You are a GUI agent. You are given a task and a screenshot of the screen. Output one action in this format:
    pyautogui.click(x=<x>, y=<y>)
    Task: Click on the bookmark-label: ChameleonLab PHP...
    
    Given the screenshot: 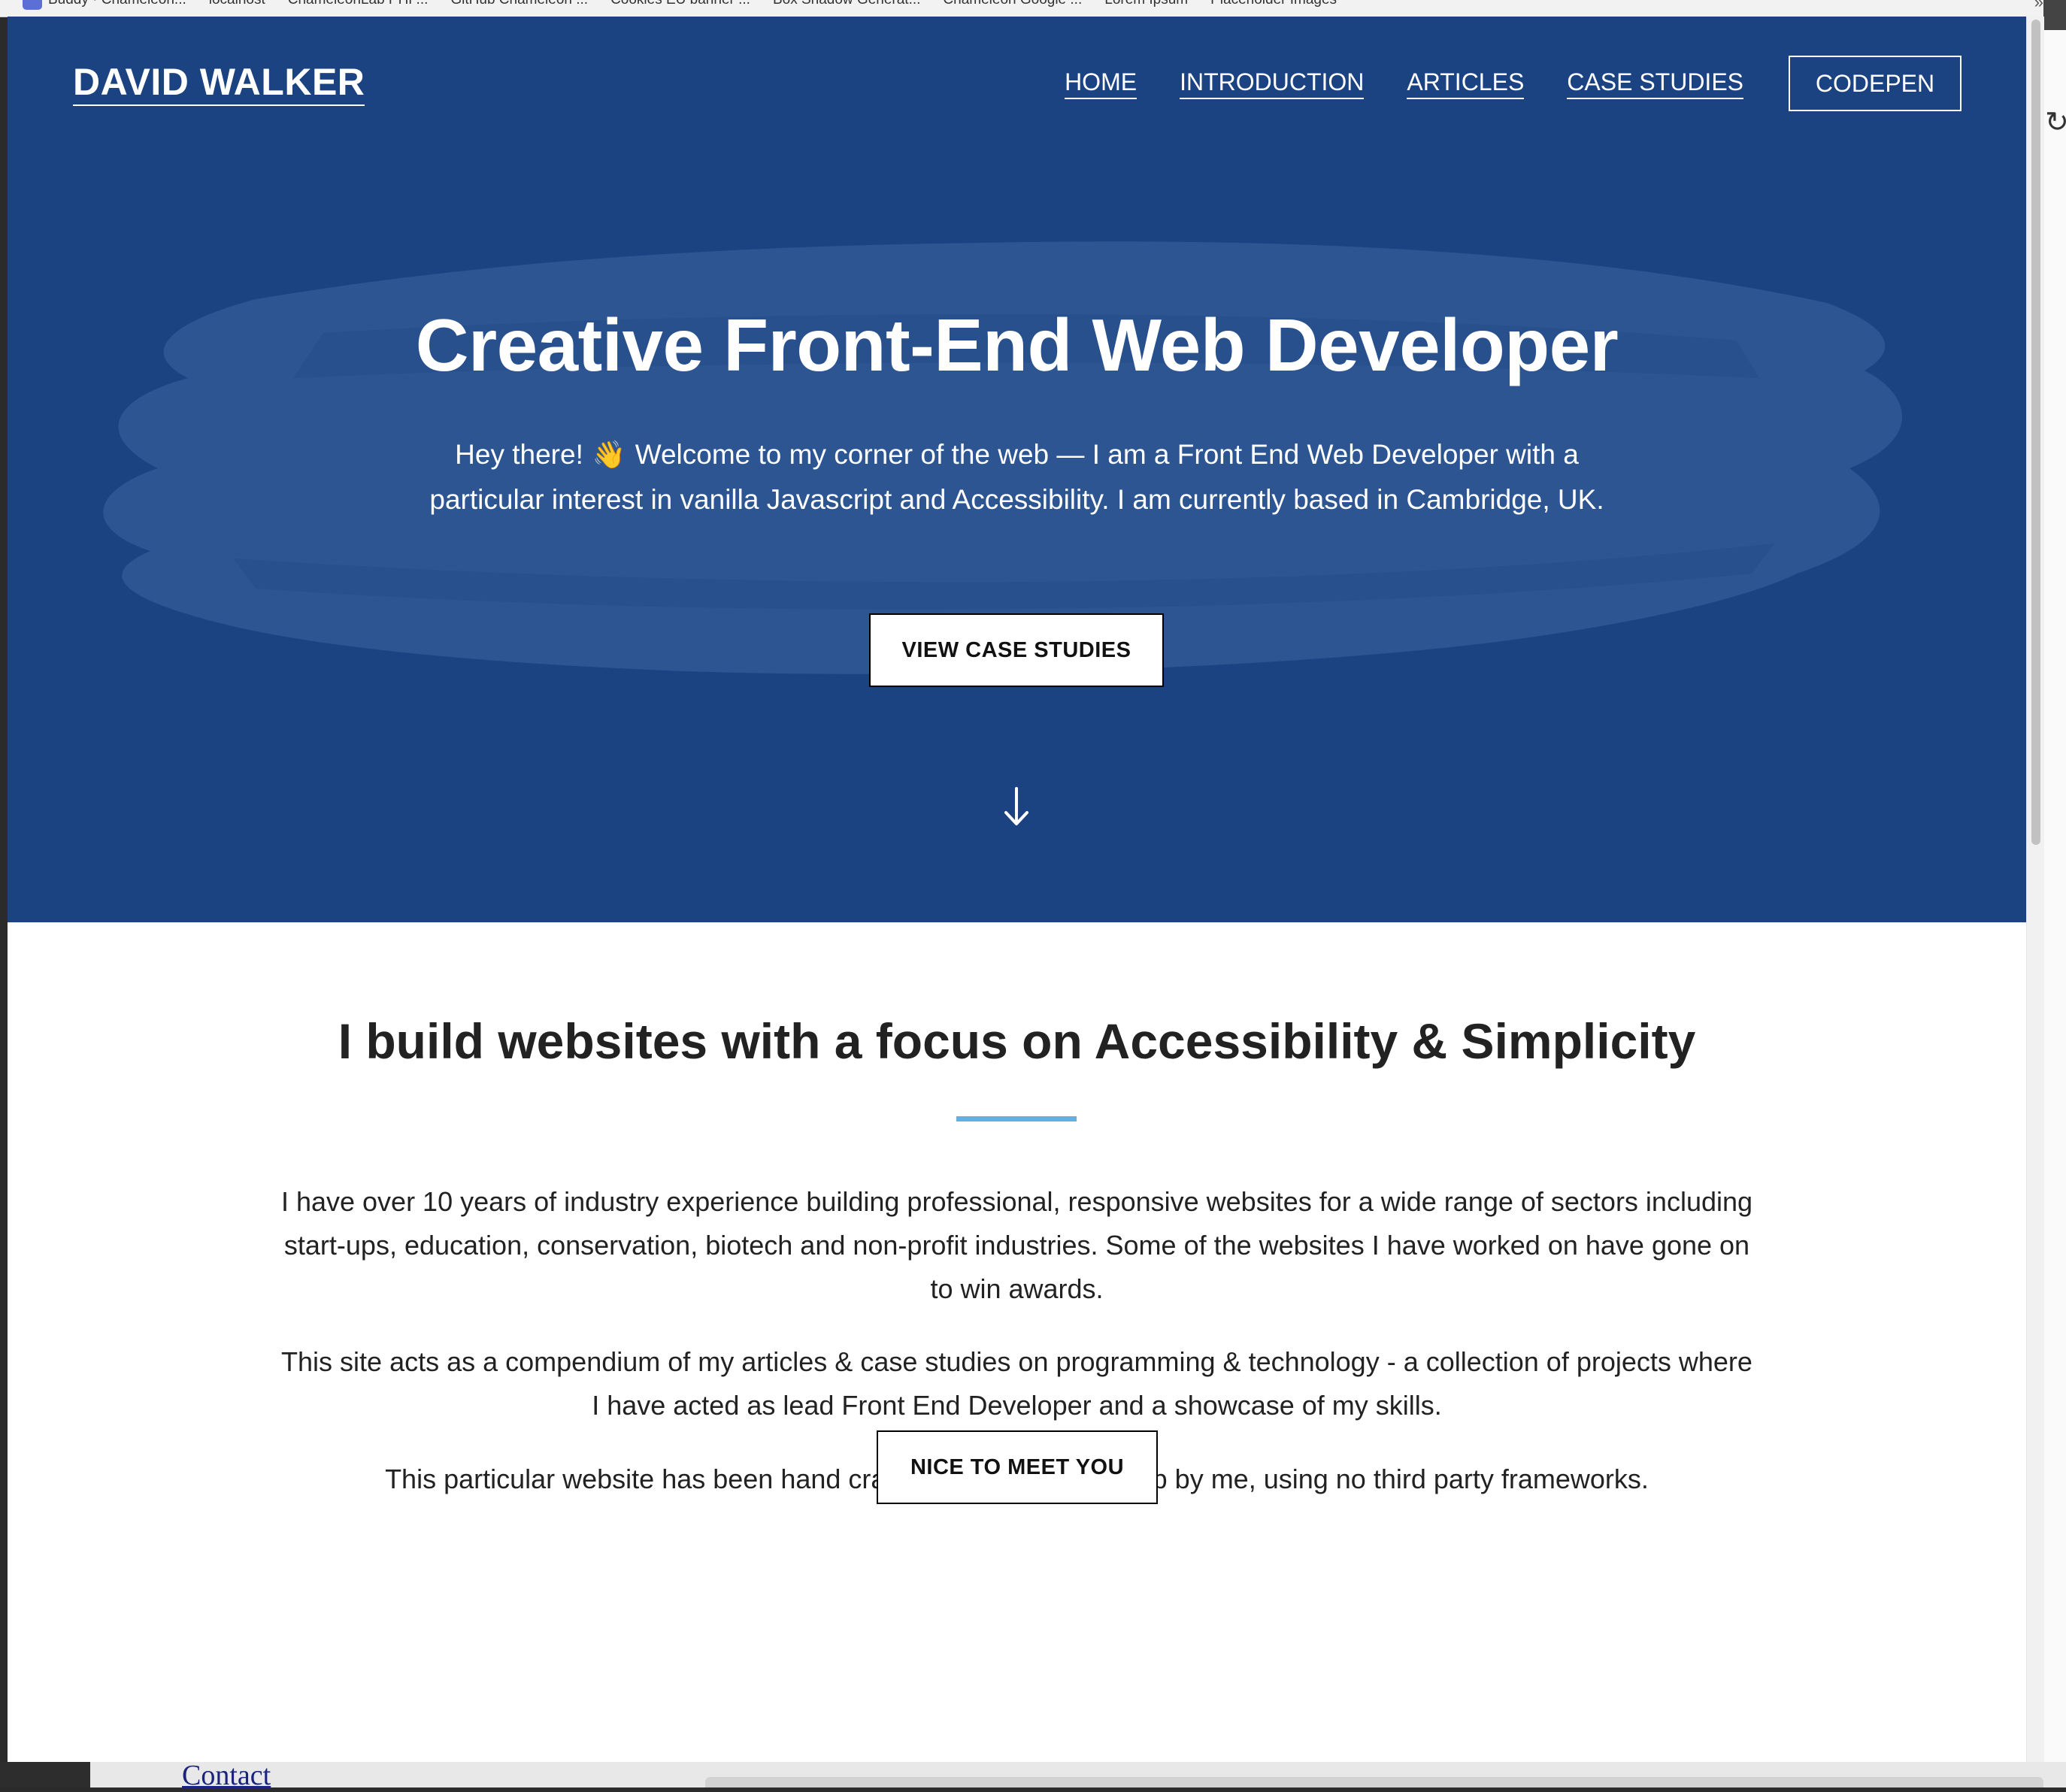 What is the action you would take?
    pyautogui.click(x=358, y=4)
    